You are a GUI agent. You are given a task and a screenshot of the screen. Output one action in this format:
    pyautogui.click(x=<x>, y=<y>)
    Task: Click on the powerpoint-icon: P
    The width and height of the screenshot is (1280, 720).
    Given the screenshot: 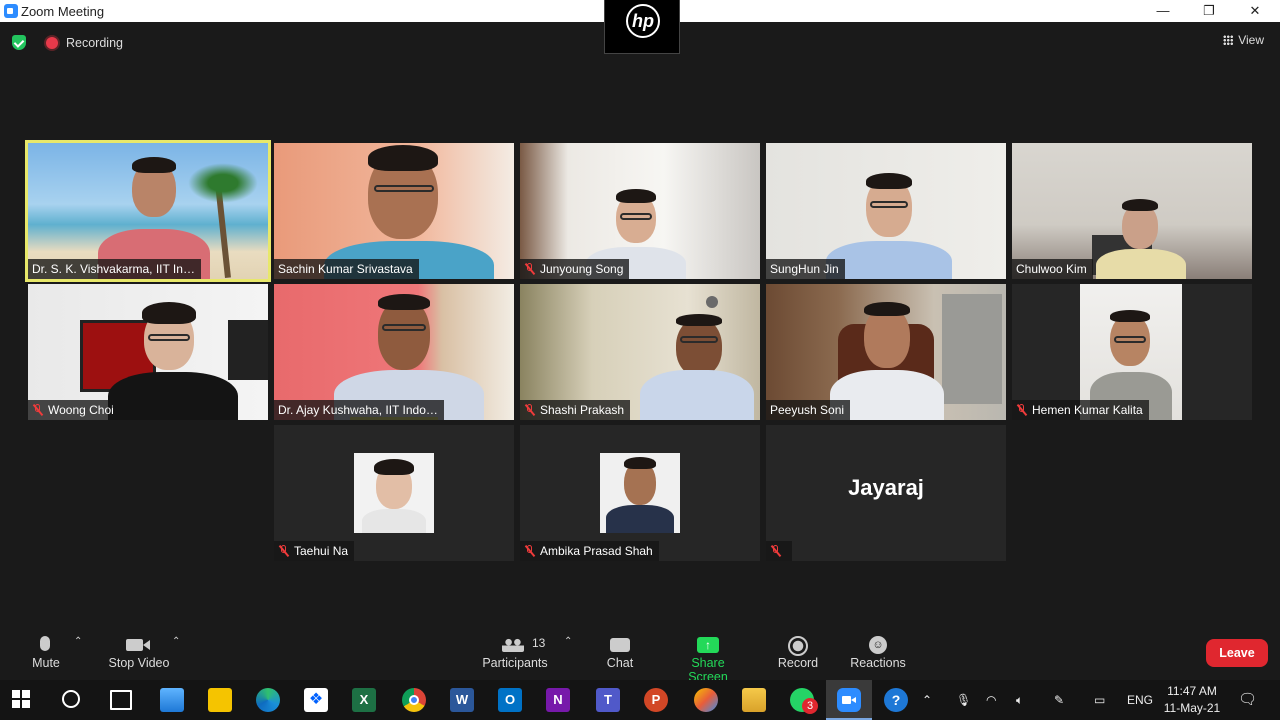 What is the action you would take?
    pyautogui.click(x=656, y=700)
    